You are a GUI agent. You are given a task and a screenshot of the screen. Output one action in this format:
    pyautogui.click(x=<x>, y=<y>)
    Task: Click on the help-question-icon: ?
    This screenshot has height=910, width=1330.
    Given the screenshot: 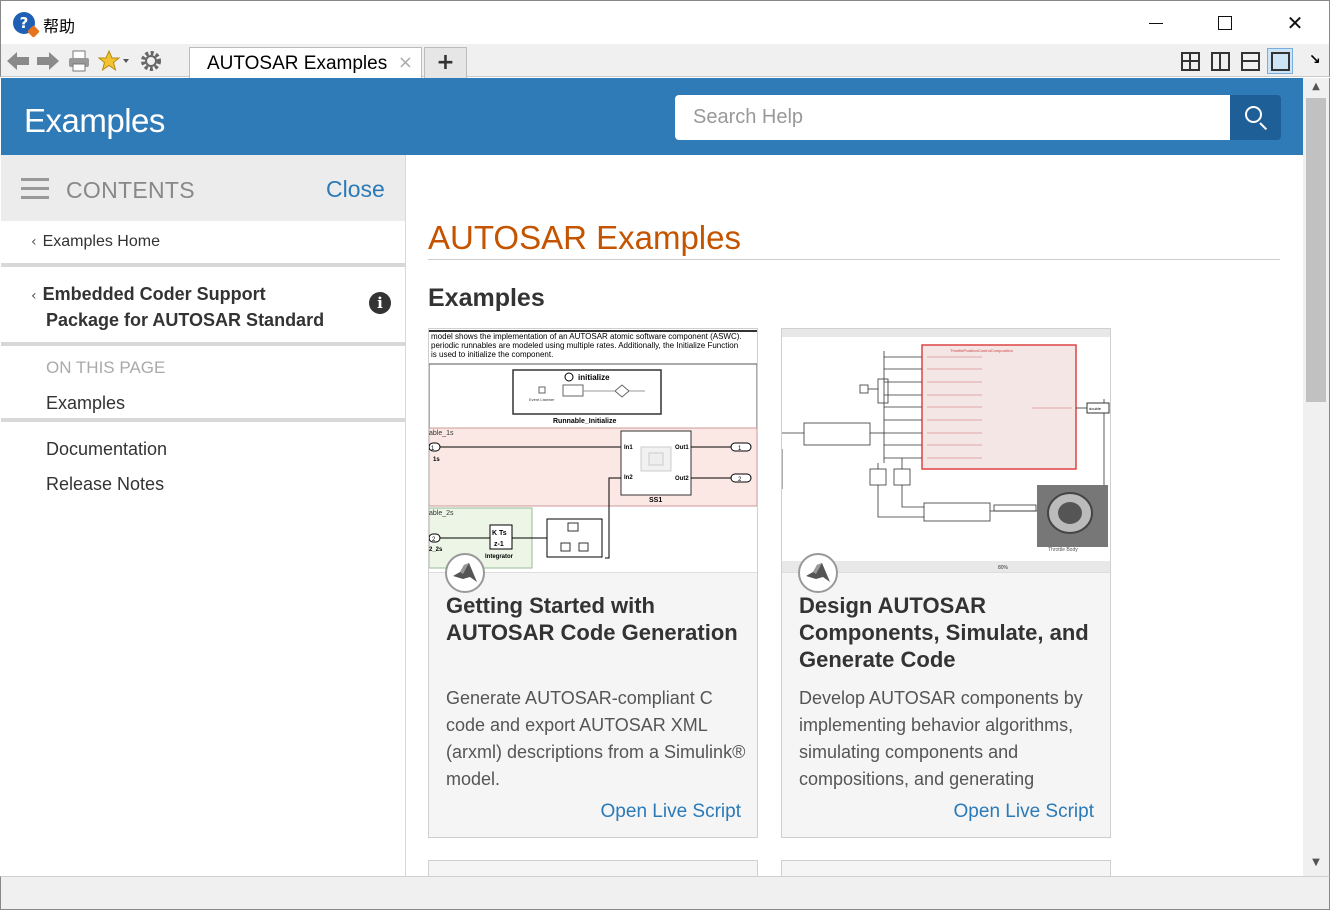 What is the action you would take?
    pyautogui.click(x=24, y=23)
    